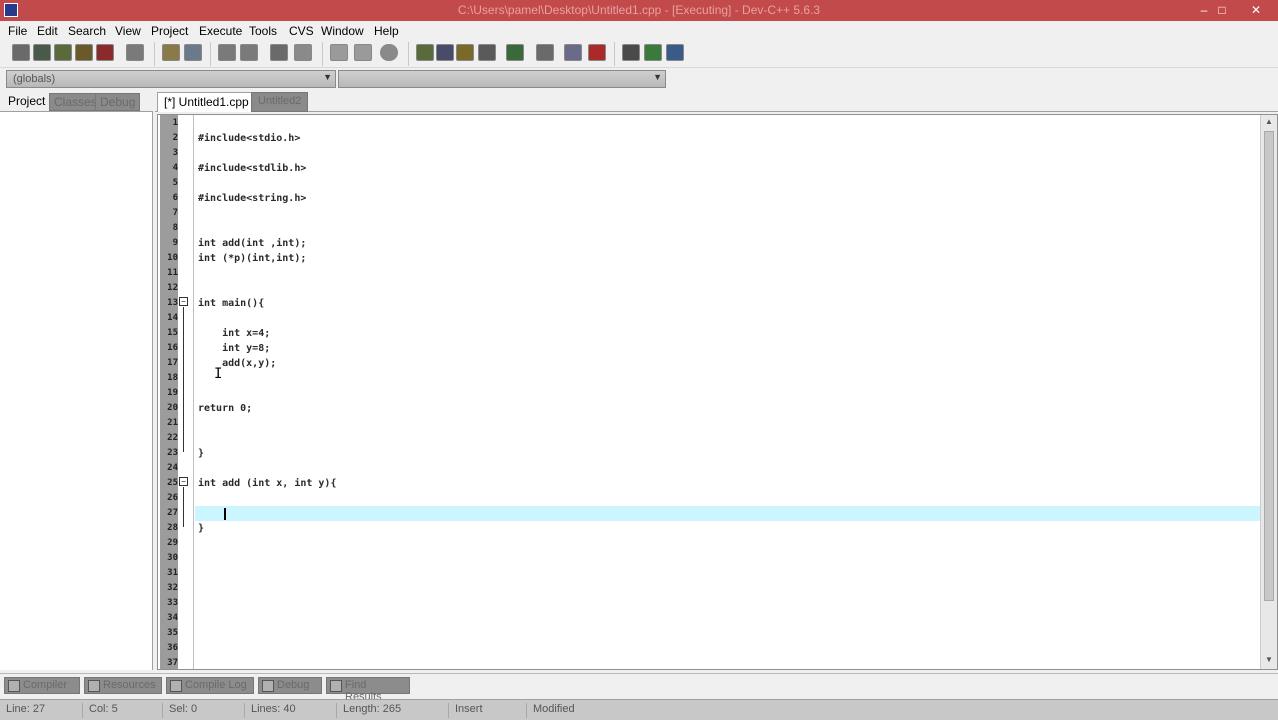 The height and width of the screenshot is (720, 1278). Describe the element at coordinates (171, 79) in the screenshot. I see `globals-combo: (globals) ▼` at that location.